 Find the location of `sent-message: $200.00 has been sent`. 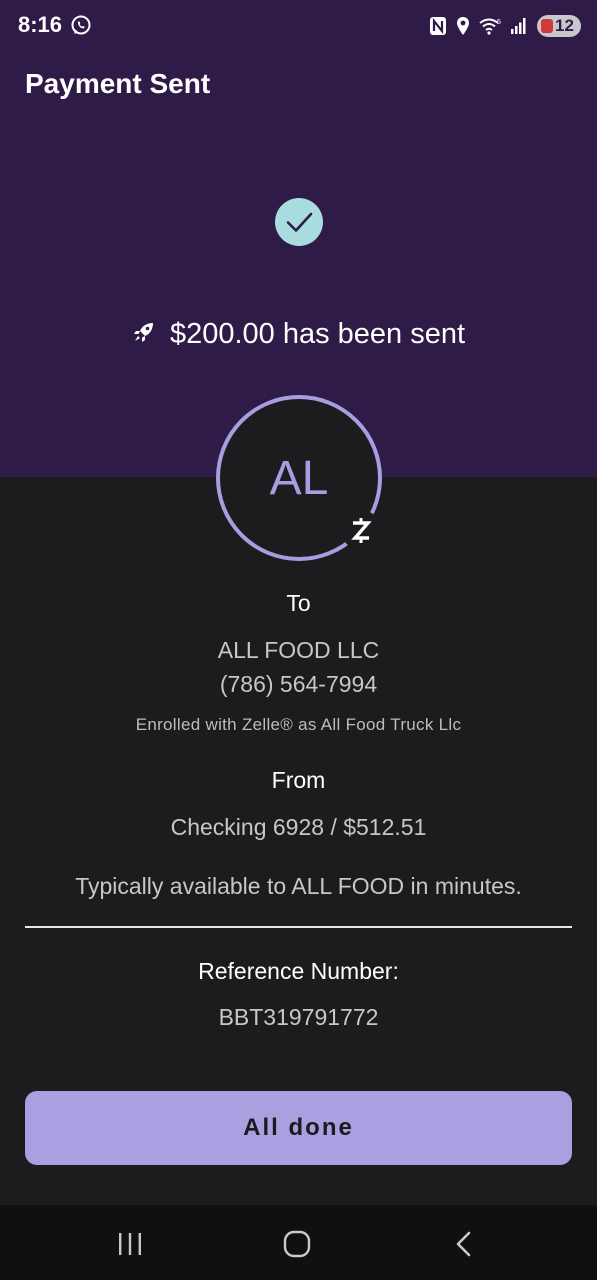

sent-message: $200.00 has been sent is located at coordinates (298, 334).